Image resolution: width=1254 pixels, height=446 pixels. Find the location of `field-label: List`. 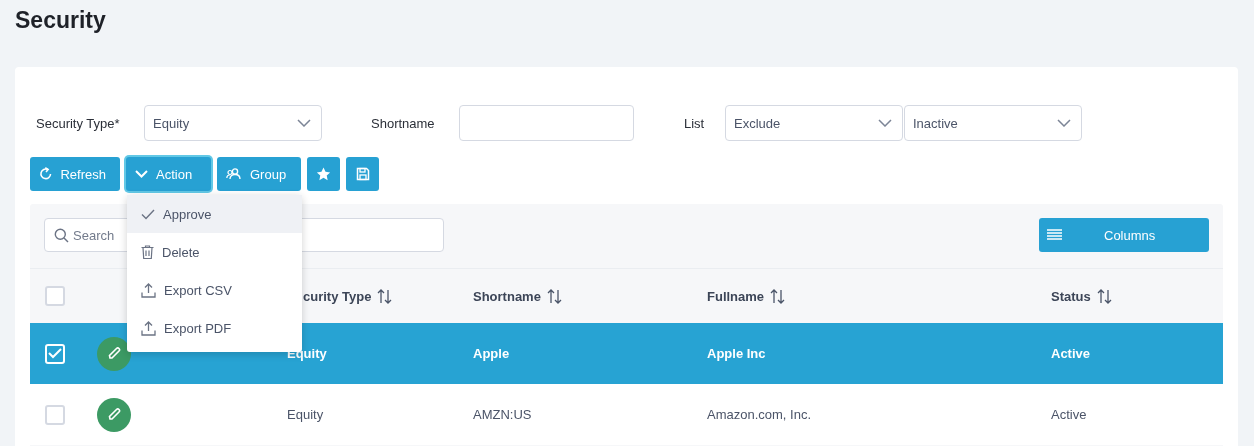

field-label: List is located at coordinates (695, 123).